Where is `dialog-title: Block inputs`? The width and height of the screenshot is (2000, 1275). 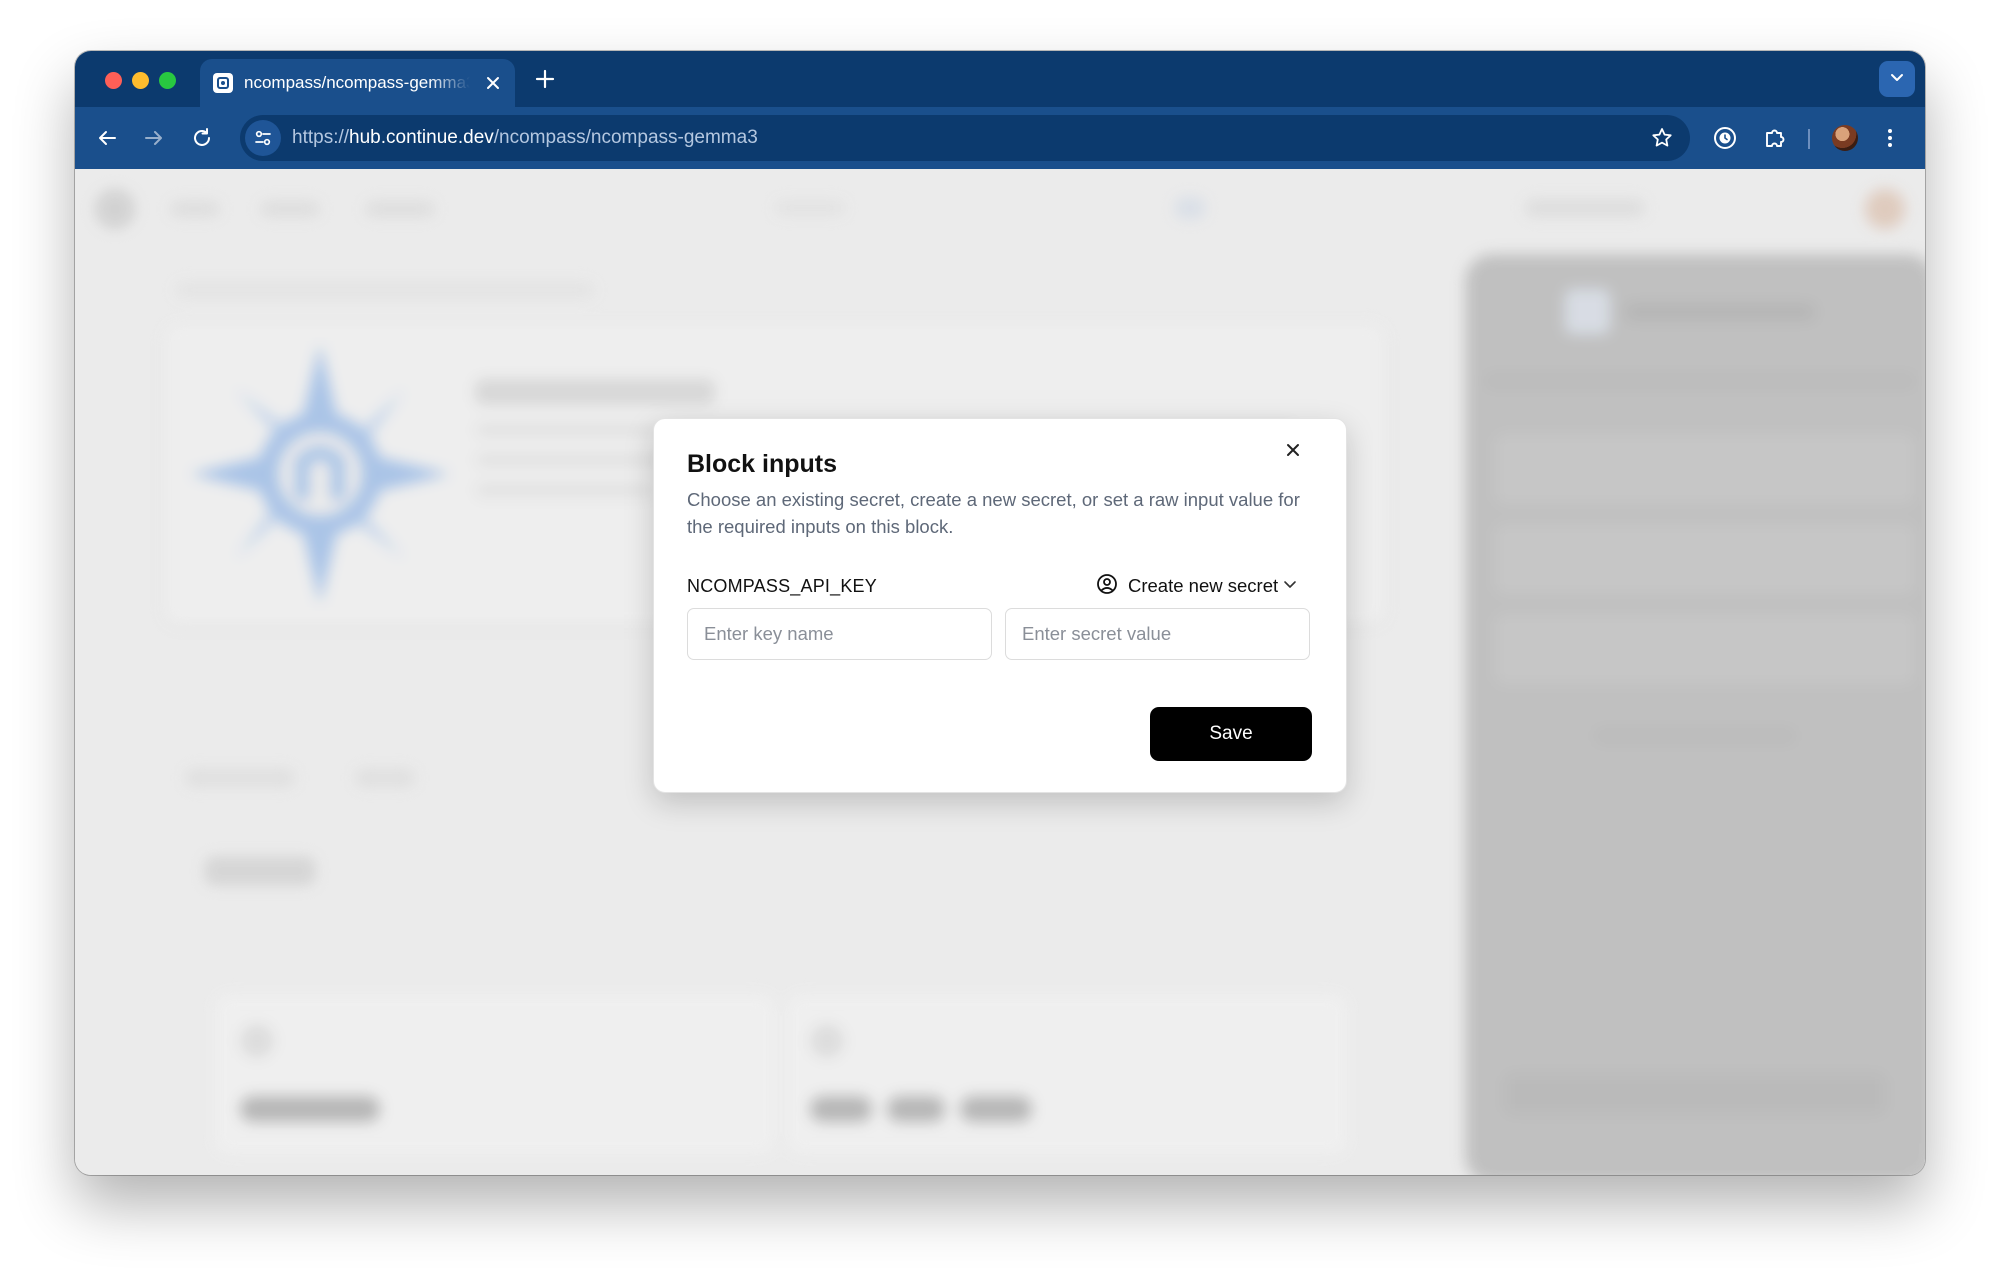 dialog-title: Block inputs is located at coordinates (762, 464).